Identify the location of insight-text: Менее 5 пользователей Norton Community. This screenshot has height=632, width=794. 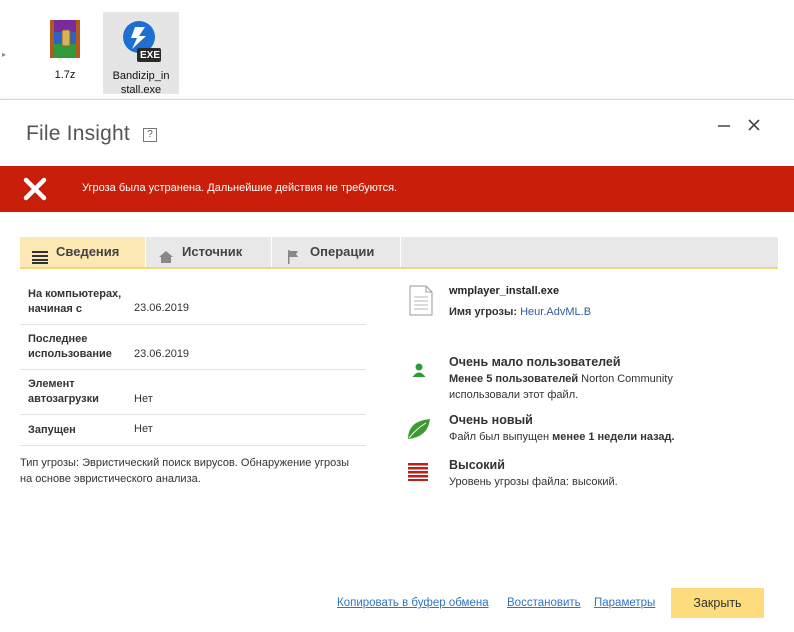
(561, 379).